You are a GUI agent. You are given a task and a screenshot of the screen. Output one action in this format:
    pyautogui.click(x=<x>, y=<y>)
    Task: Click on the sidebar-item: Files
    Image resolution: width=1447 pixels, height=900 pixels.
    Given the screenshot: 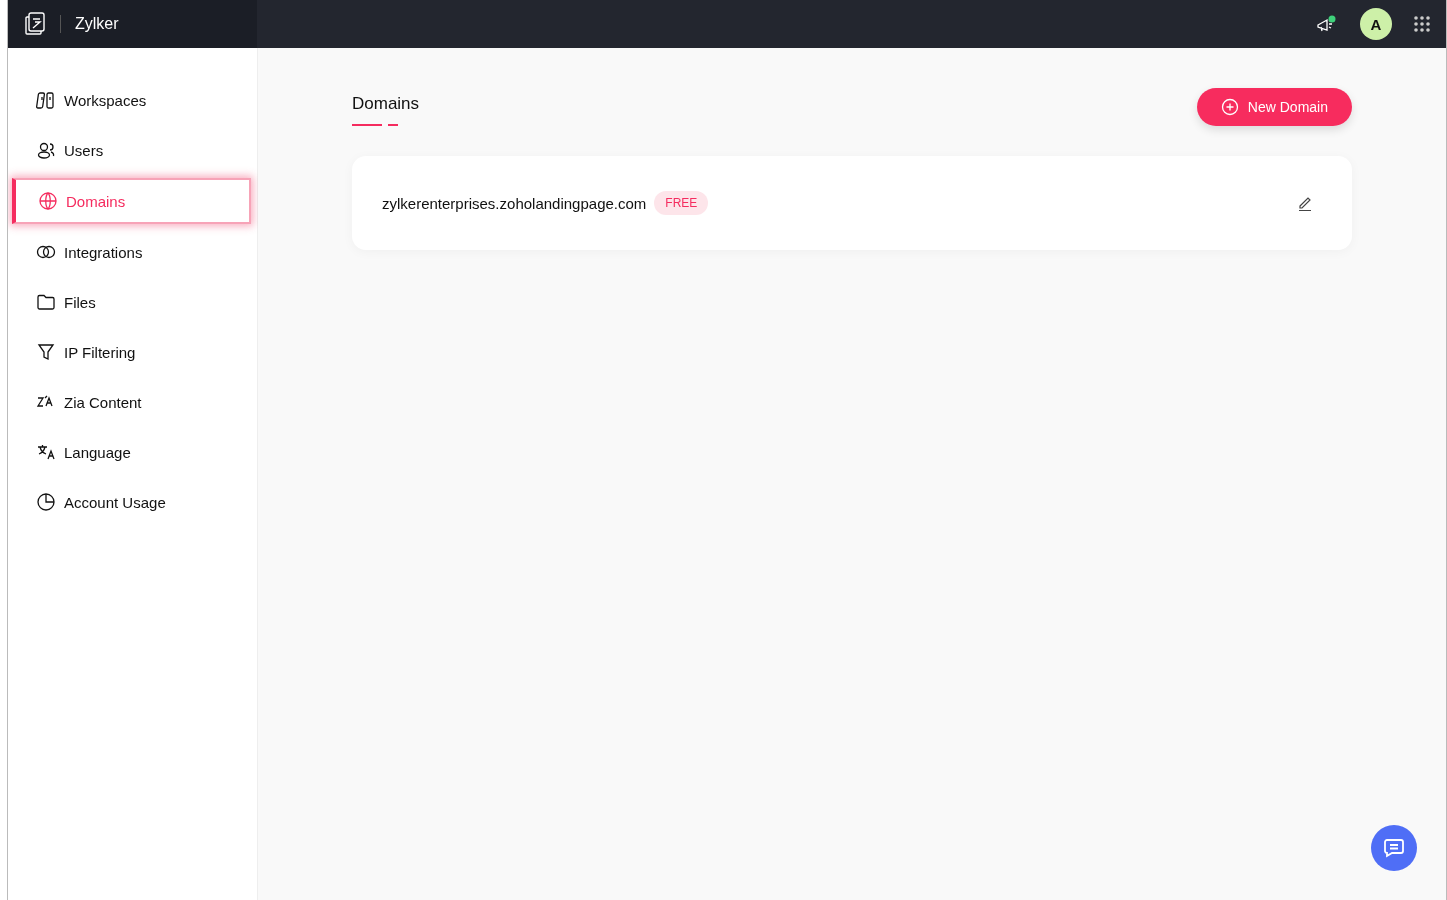 What is the action you would take?
    pyautogui.click(x=129, y=302)
    